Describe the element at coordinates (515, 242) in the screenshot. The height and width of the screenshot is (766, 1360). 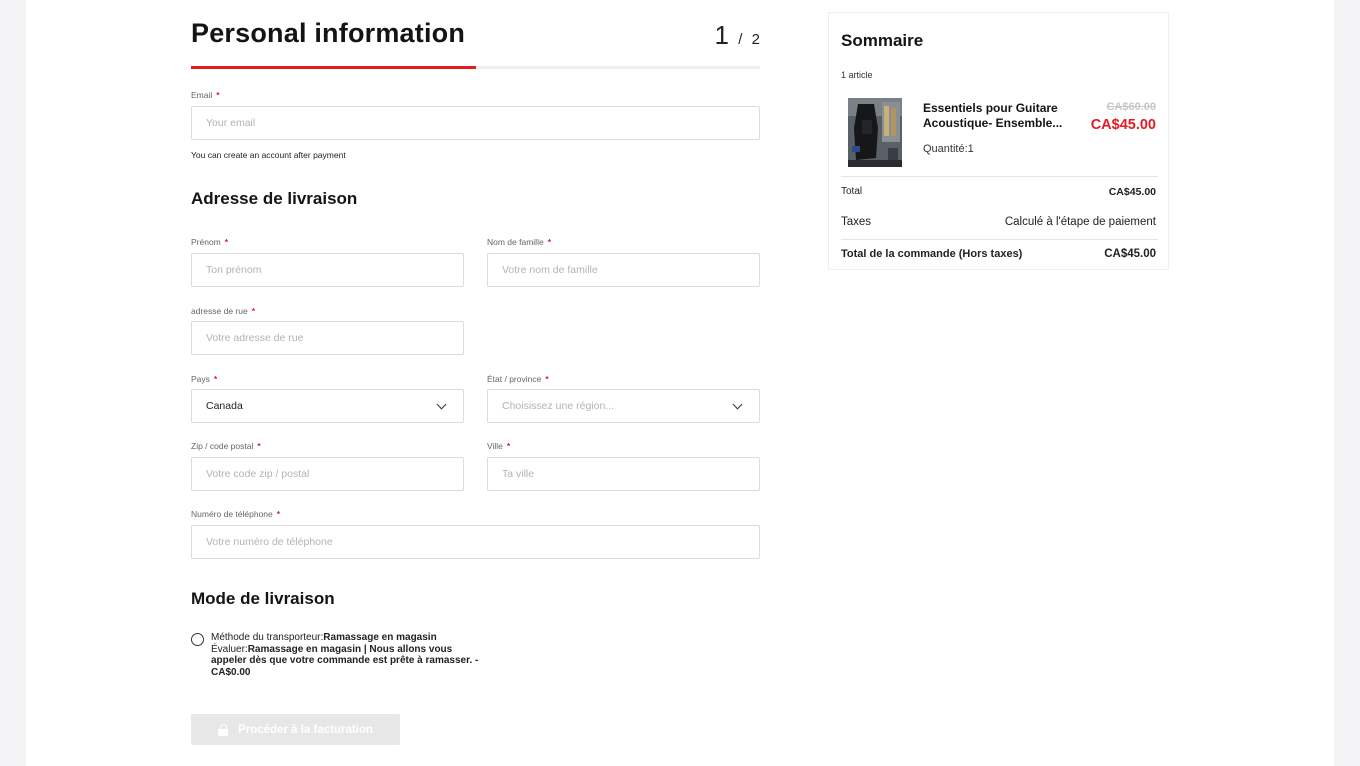
I see `last-name-label-text: Nom de famille` at that location.